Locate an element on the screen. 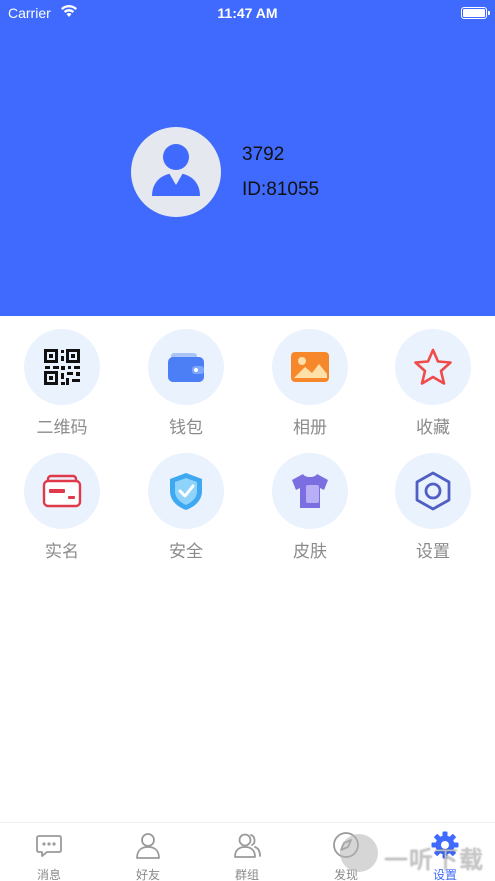 This screenshot has height=881, width=495. grid-item-wallet: 钱包 is located at coordinates (186, 384).